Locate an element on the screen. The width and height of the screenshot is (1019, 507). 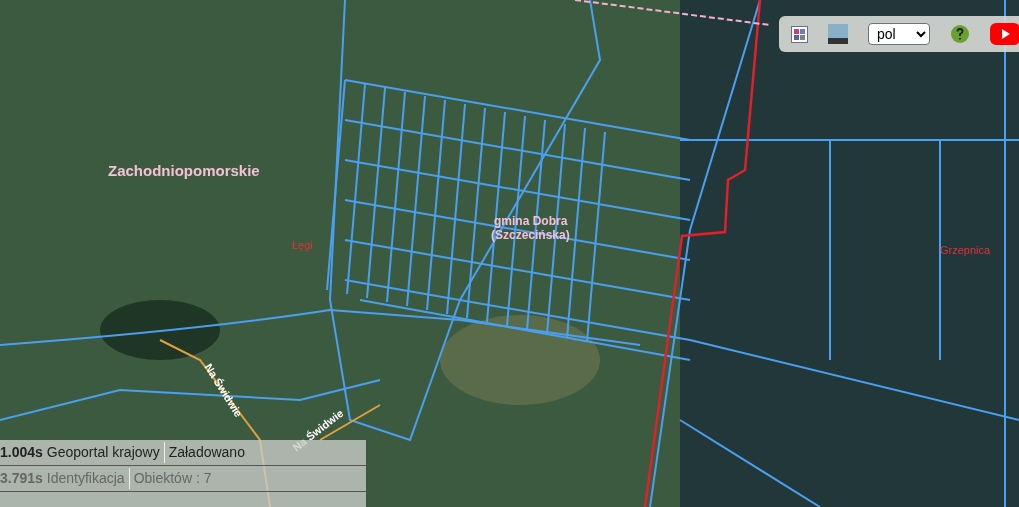
source-name: Identyfikacja is located at coordinates (88, 478).